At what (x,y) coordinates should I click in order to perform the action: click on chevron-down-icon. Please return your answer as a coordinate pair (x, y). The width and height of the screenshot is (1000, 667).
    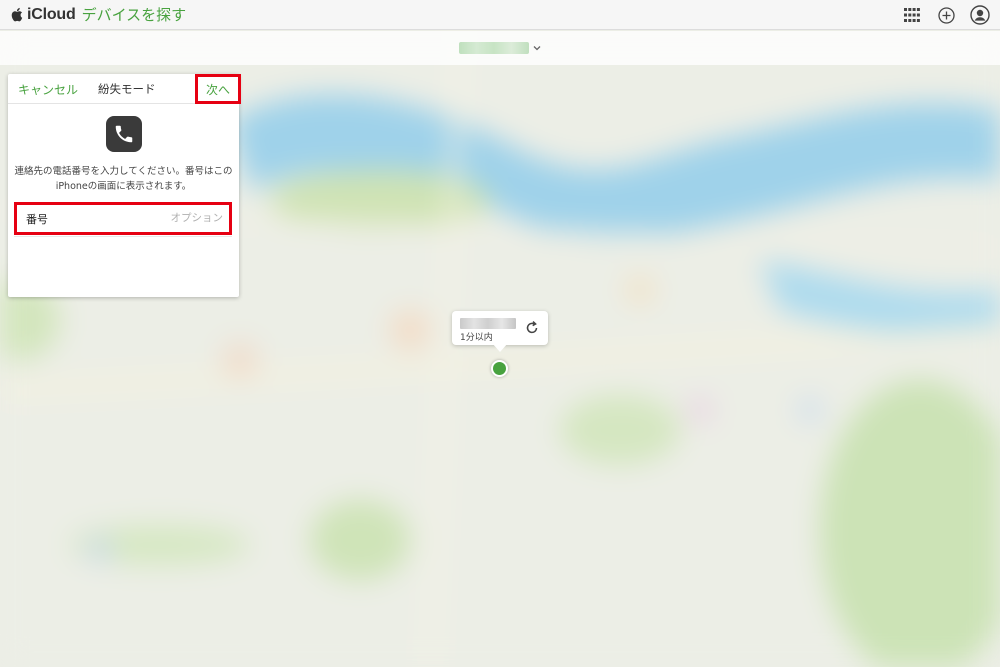
    Looking at the image, I should click on (537, 48).